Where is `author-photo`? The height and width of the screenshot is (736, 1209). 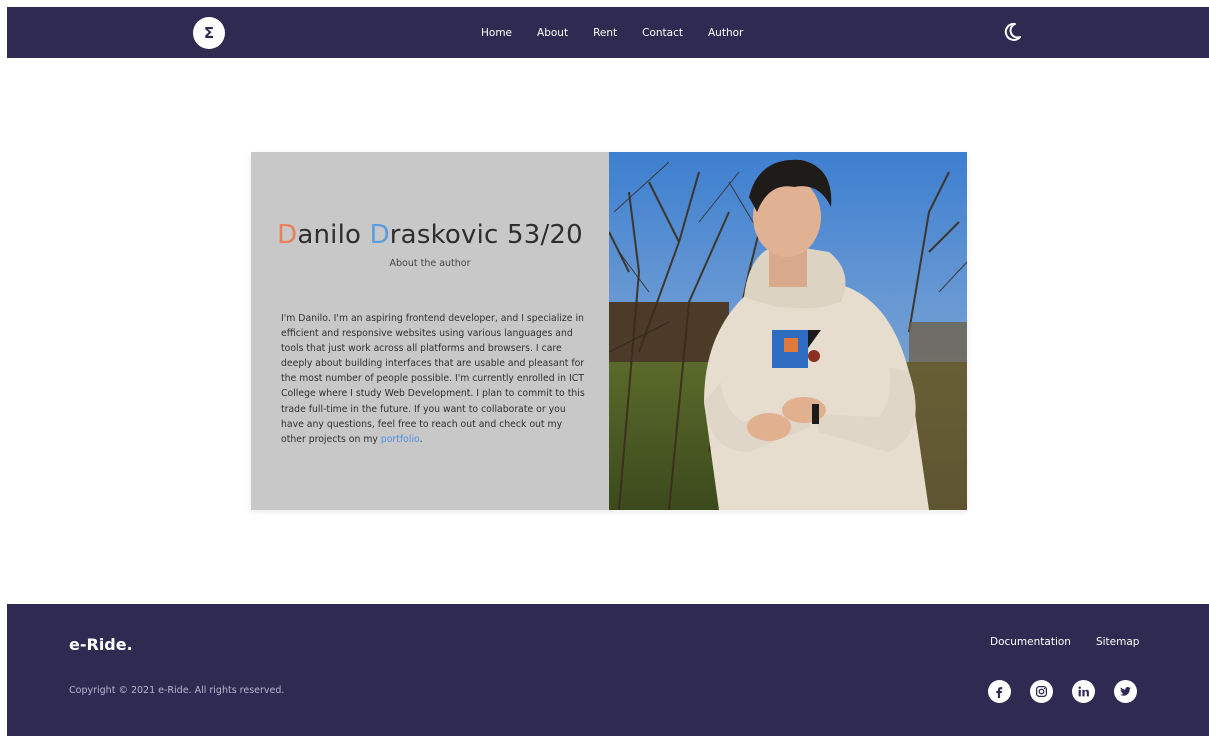
author-photo is located at coordinates (788, 331).